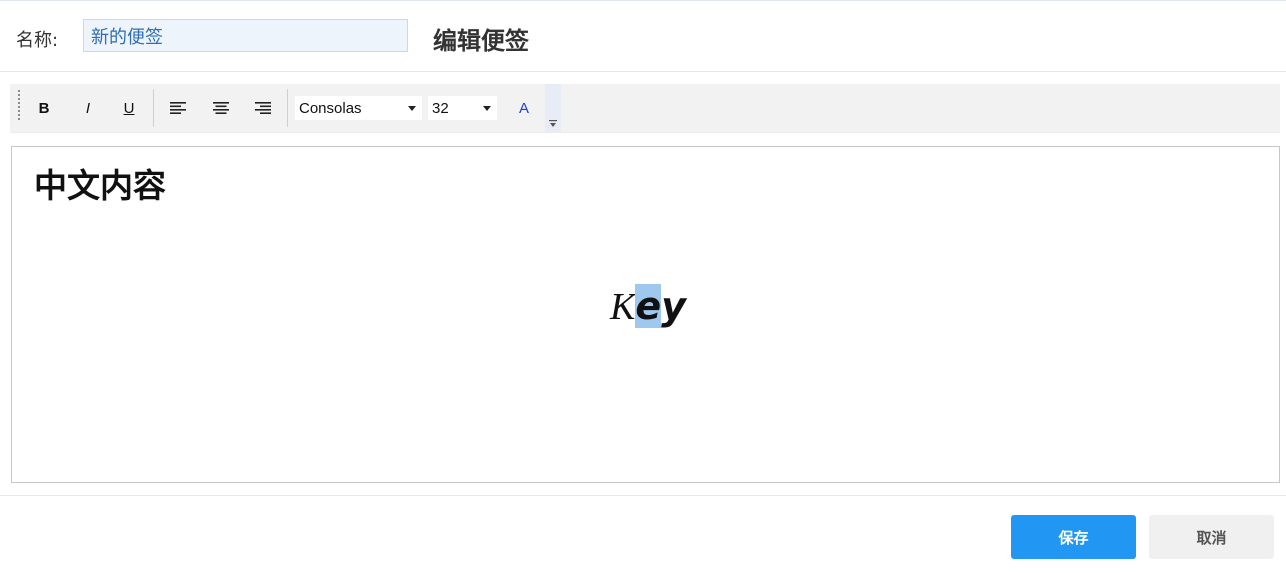 The image size is (1286, 573). I want to click on name-input, so click(245, 35).